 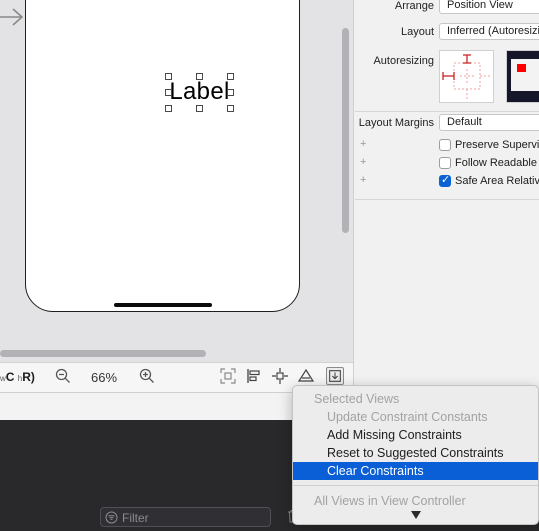 What do you see at coordinates (489, 122) in the screenshot?
I see `layout-margins-popup: Default` at bounding box center [489, 122].